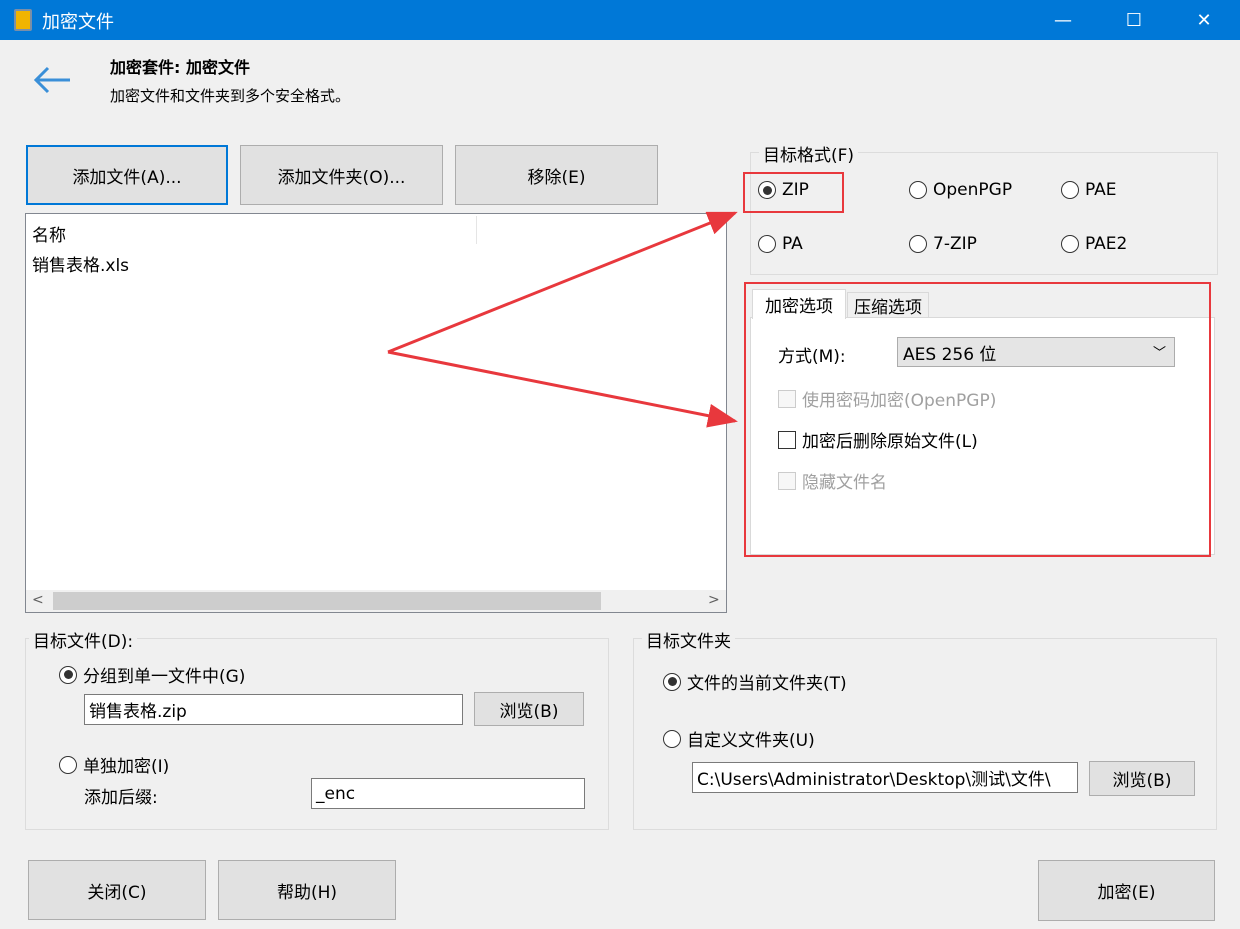  I want to click on horizontal-scrollbar: < >, so click(376, 601).